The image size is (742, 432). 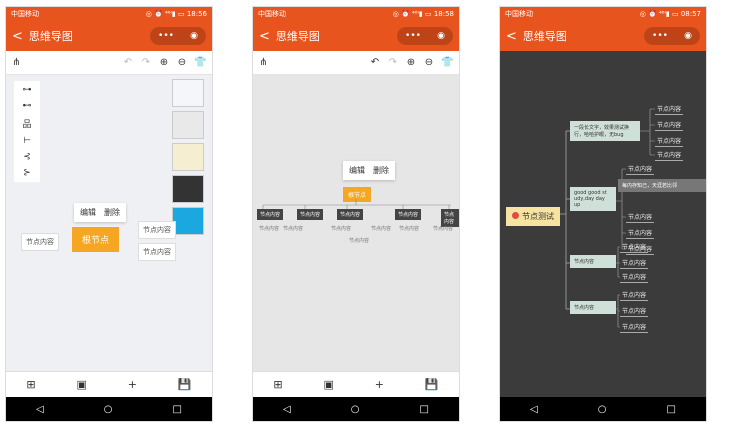 What do you see at coordinates (27, 157) in the screenshot?
I see `layout-option-icon: ⊰` at bounding box center [27, 157].